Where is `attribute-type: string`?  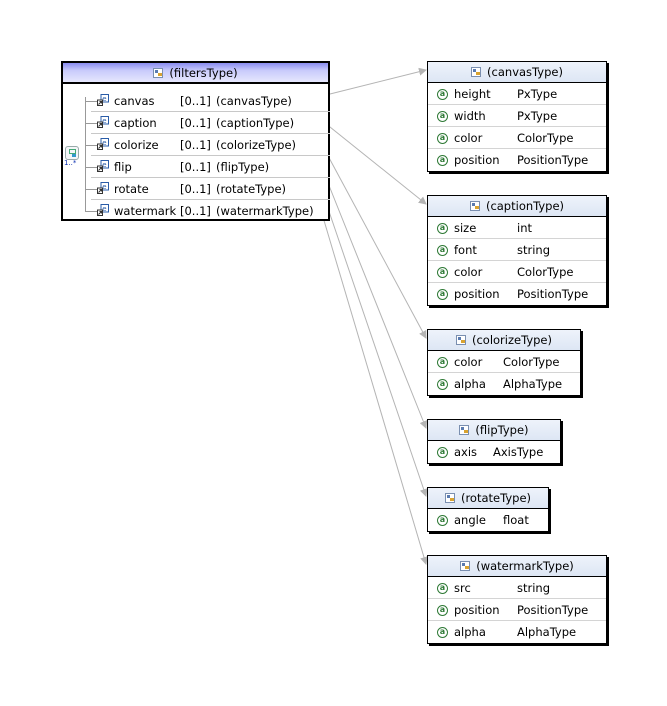
attribute-type: string is located at coordinates (534, 250).